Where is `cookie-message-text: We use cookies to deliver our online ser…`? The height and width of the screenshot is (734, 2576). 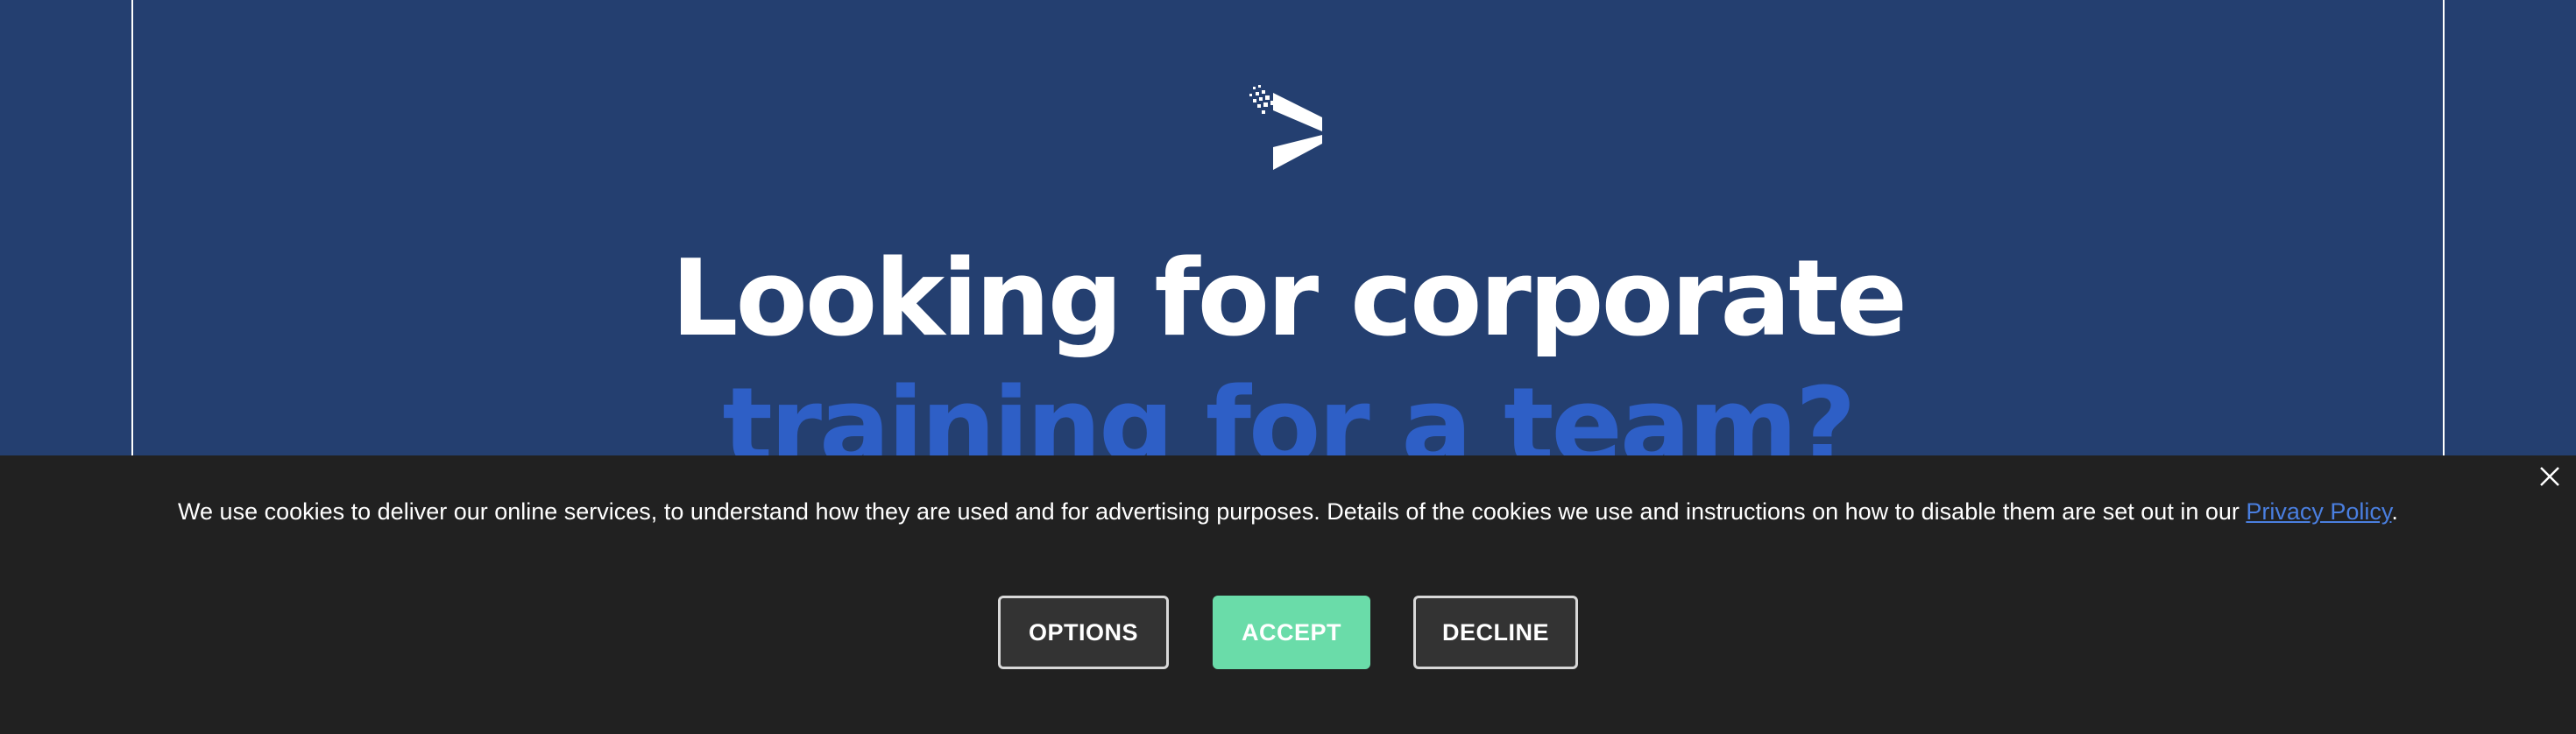 cookie-message-text: We use cookies to deliver our online ser… is located at coordinates (1212, 512).